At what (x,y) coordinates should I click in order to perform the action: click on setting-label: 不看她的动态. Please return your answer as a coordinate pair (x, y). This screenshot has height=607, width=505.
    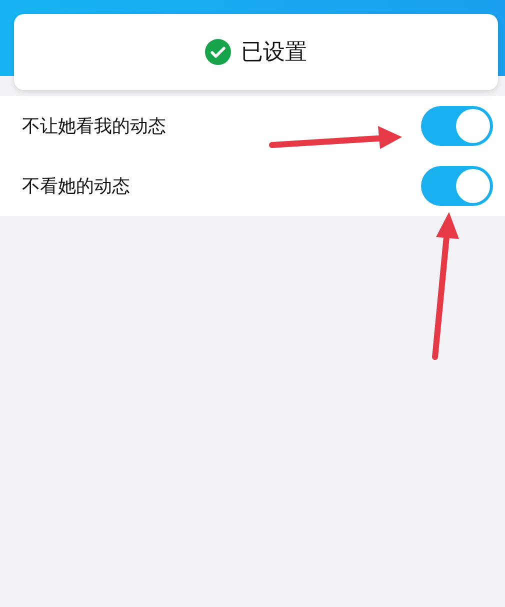
    Looking at the image, I should click on (76, 186).